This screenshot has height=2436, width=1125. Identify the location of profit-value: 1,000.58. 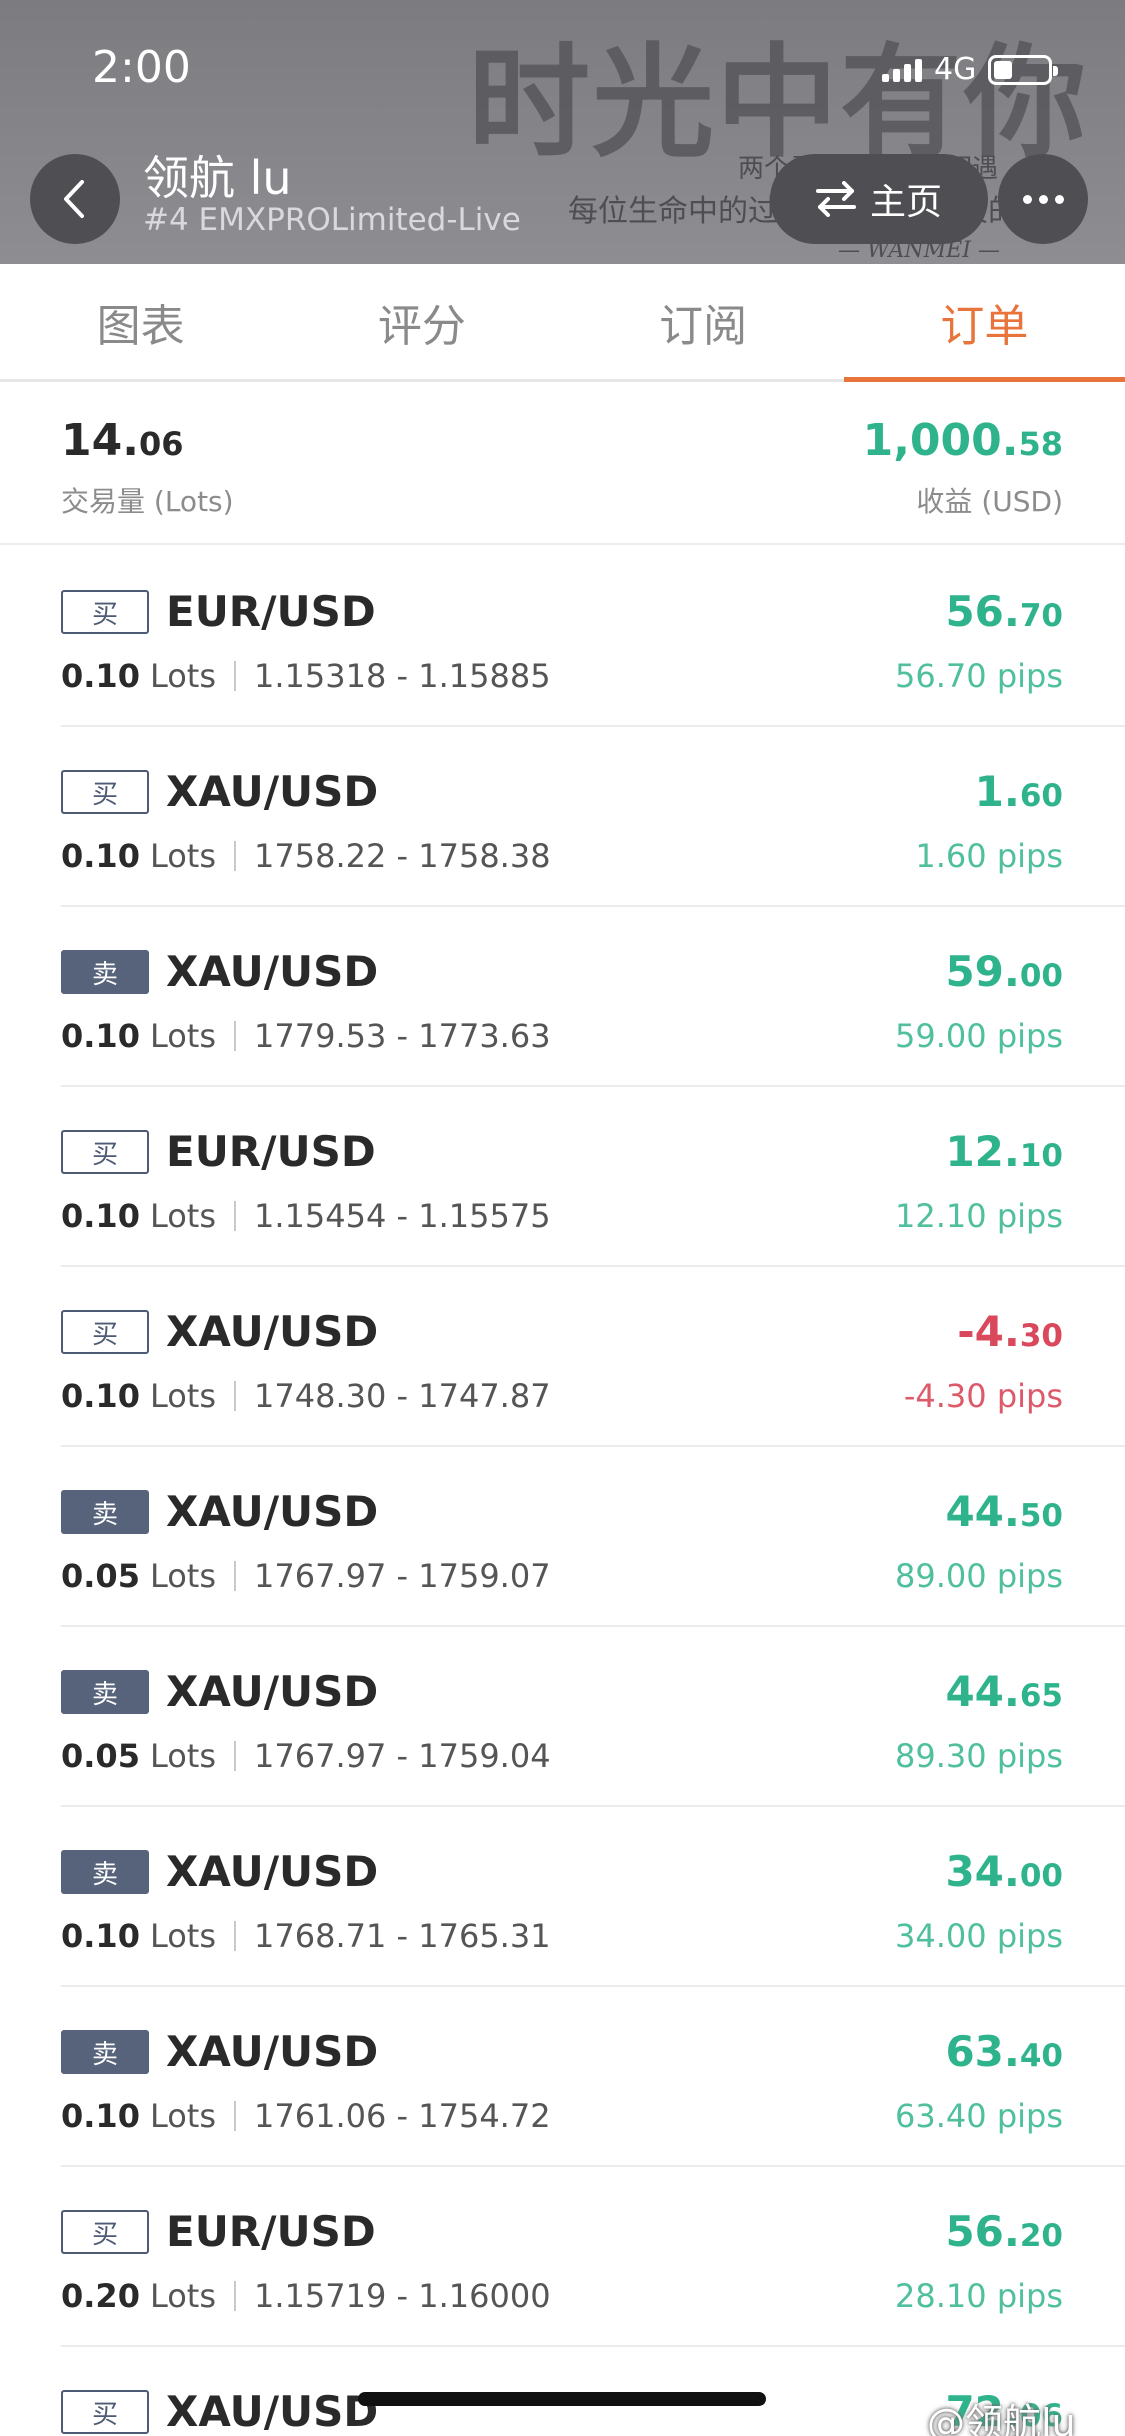
(963, 440).